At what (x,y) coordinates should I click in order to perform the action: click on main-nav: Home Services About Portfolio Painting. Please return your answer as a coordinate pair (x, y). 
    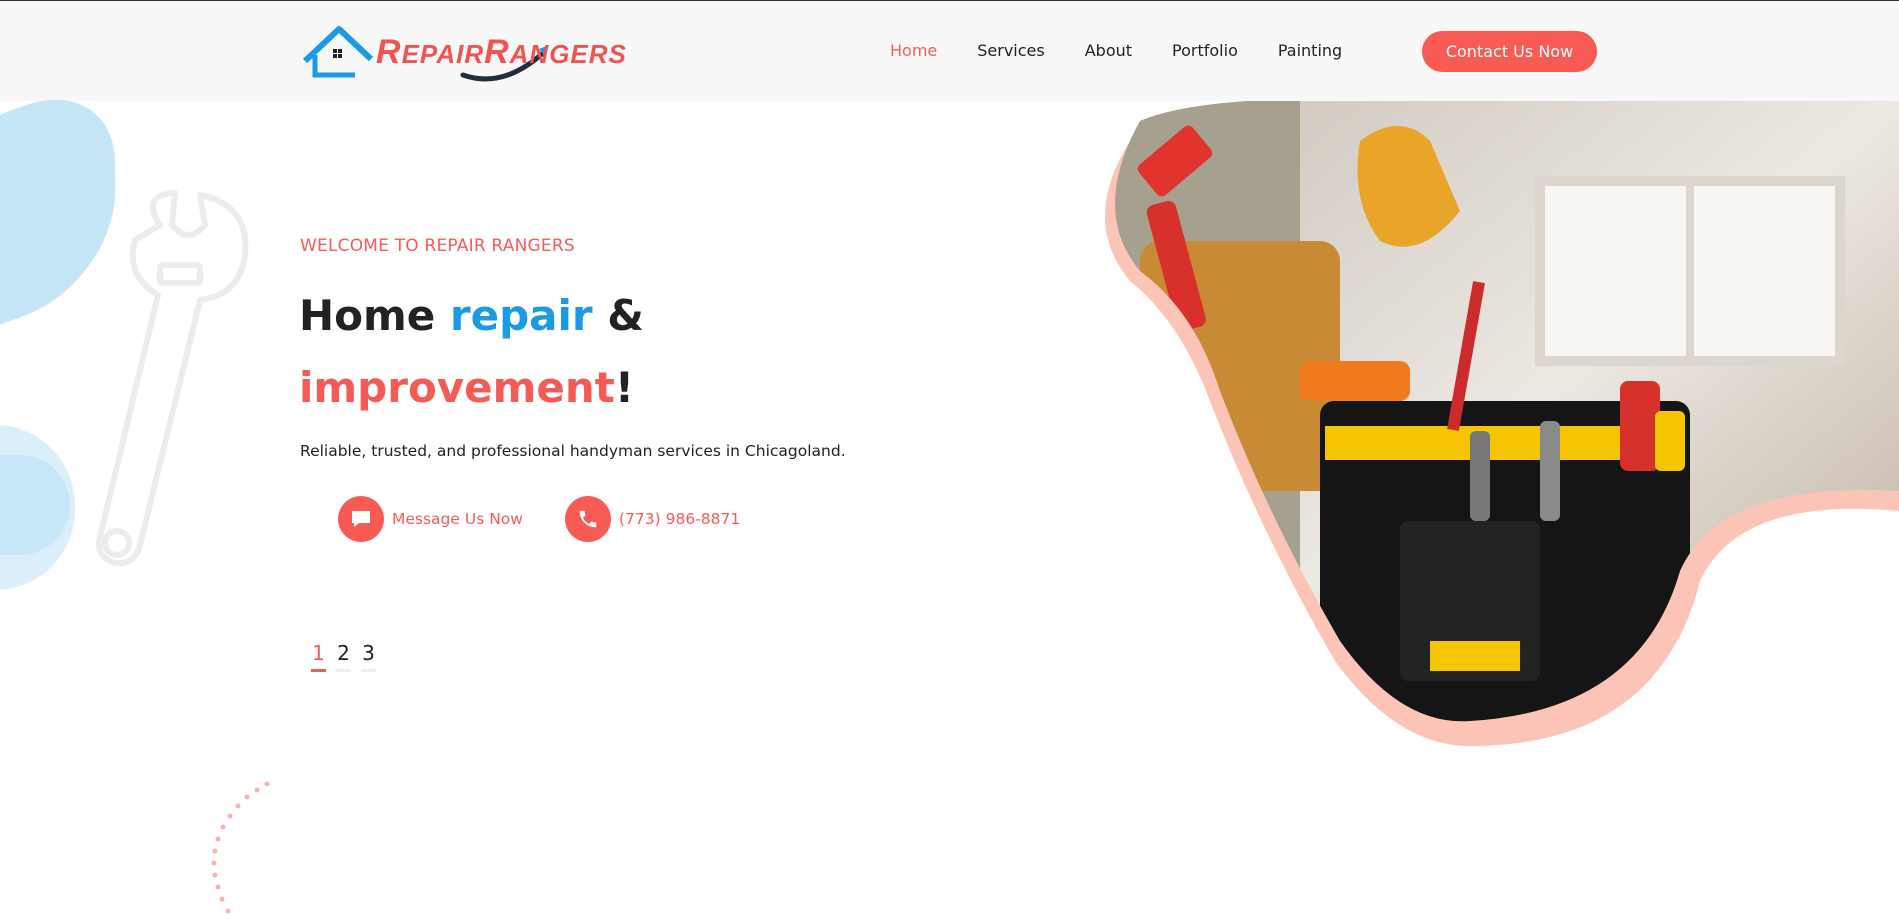
    Looking at the image, I should click on (1136, 52).